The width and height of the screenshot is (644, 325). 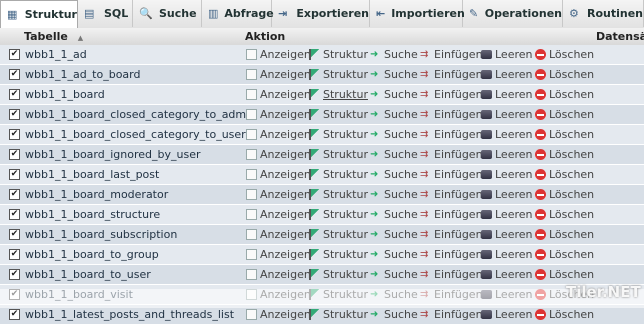 I want to click on table-name-link: wbb1_1_board_closed_category_to_admin, so click(x=140, y=114).